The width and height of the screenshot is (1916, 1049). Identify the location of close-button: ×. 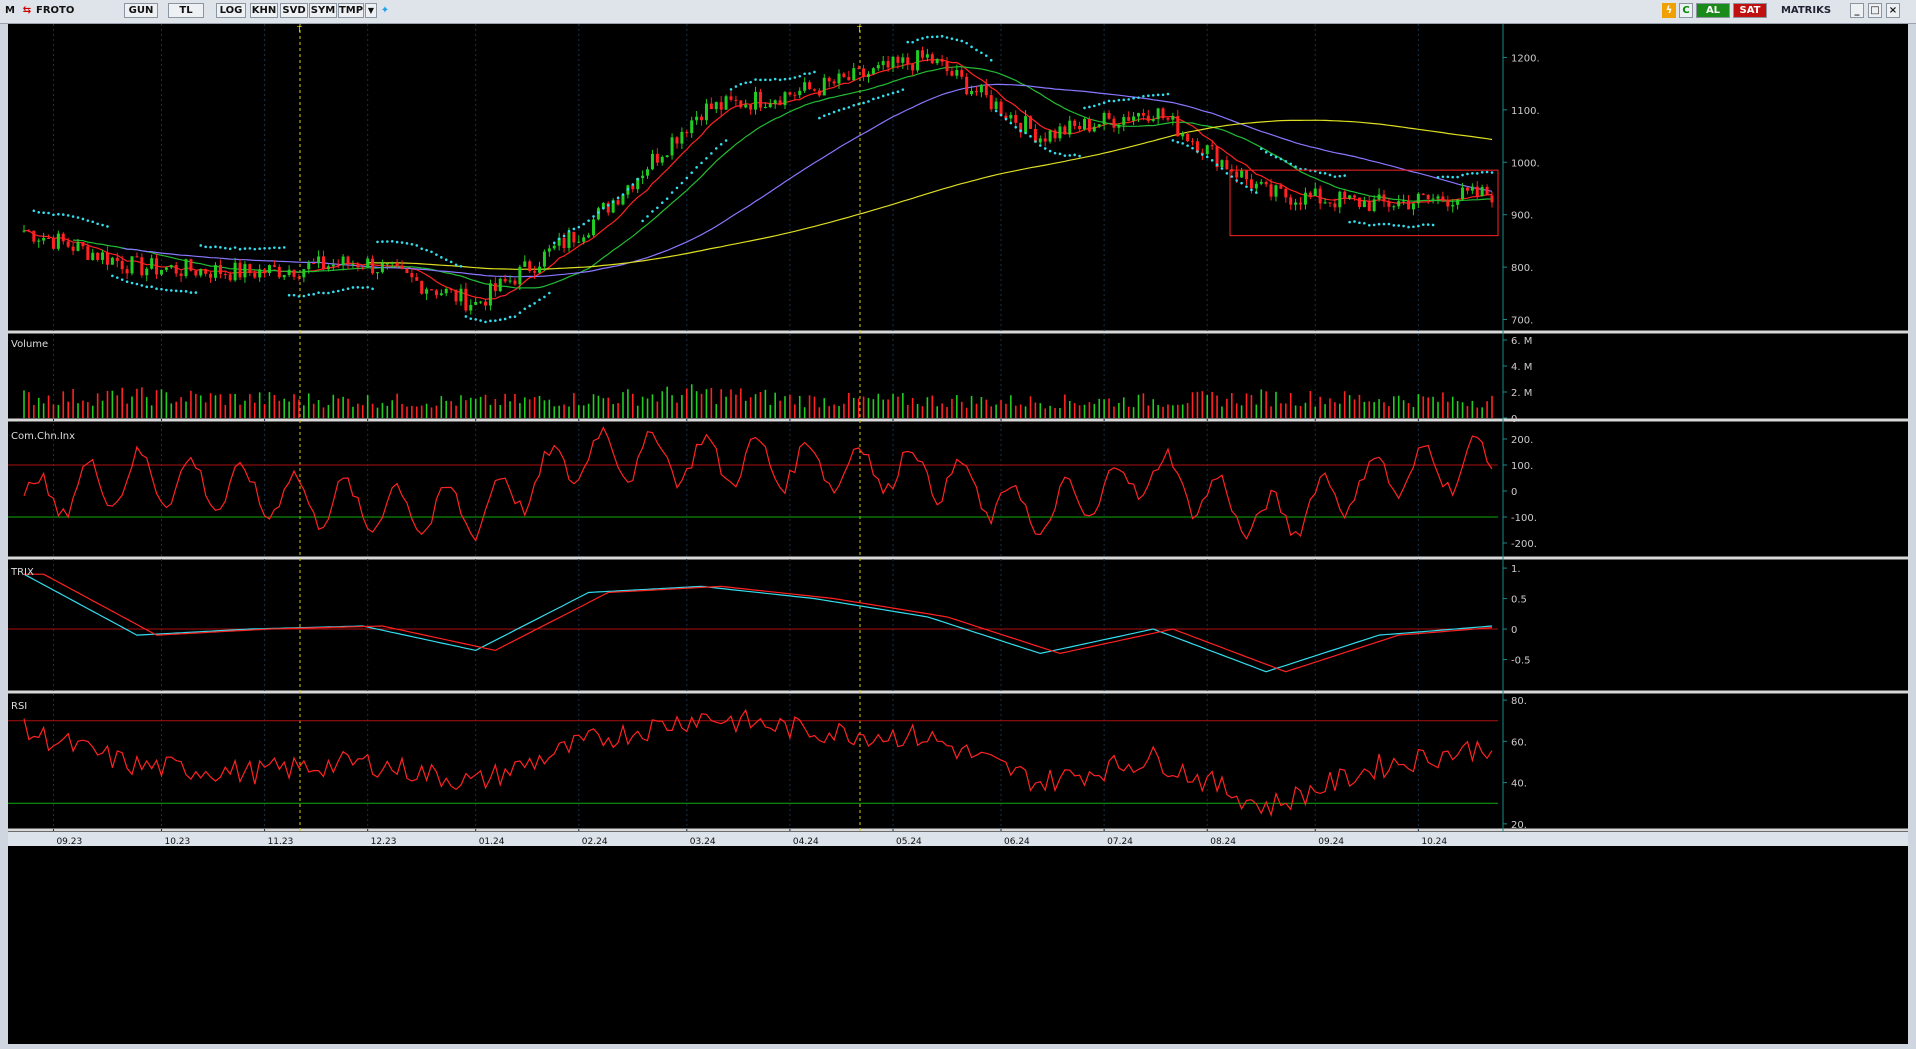
(1893, 10).